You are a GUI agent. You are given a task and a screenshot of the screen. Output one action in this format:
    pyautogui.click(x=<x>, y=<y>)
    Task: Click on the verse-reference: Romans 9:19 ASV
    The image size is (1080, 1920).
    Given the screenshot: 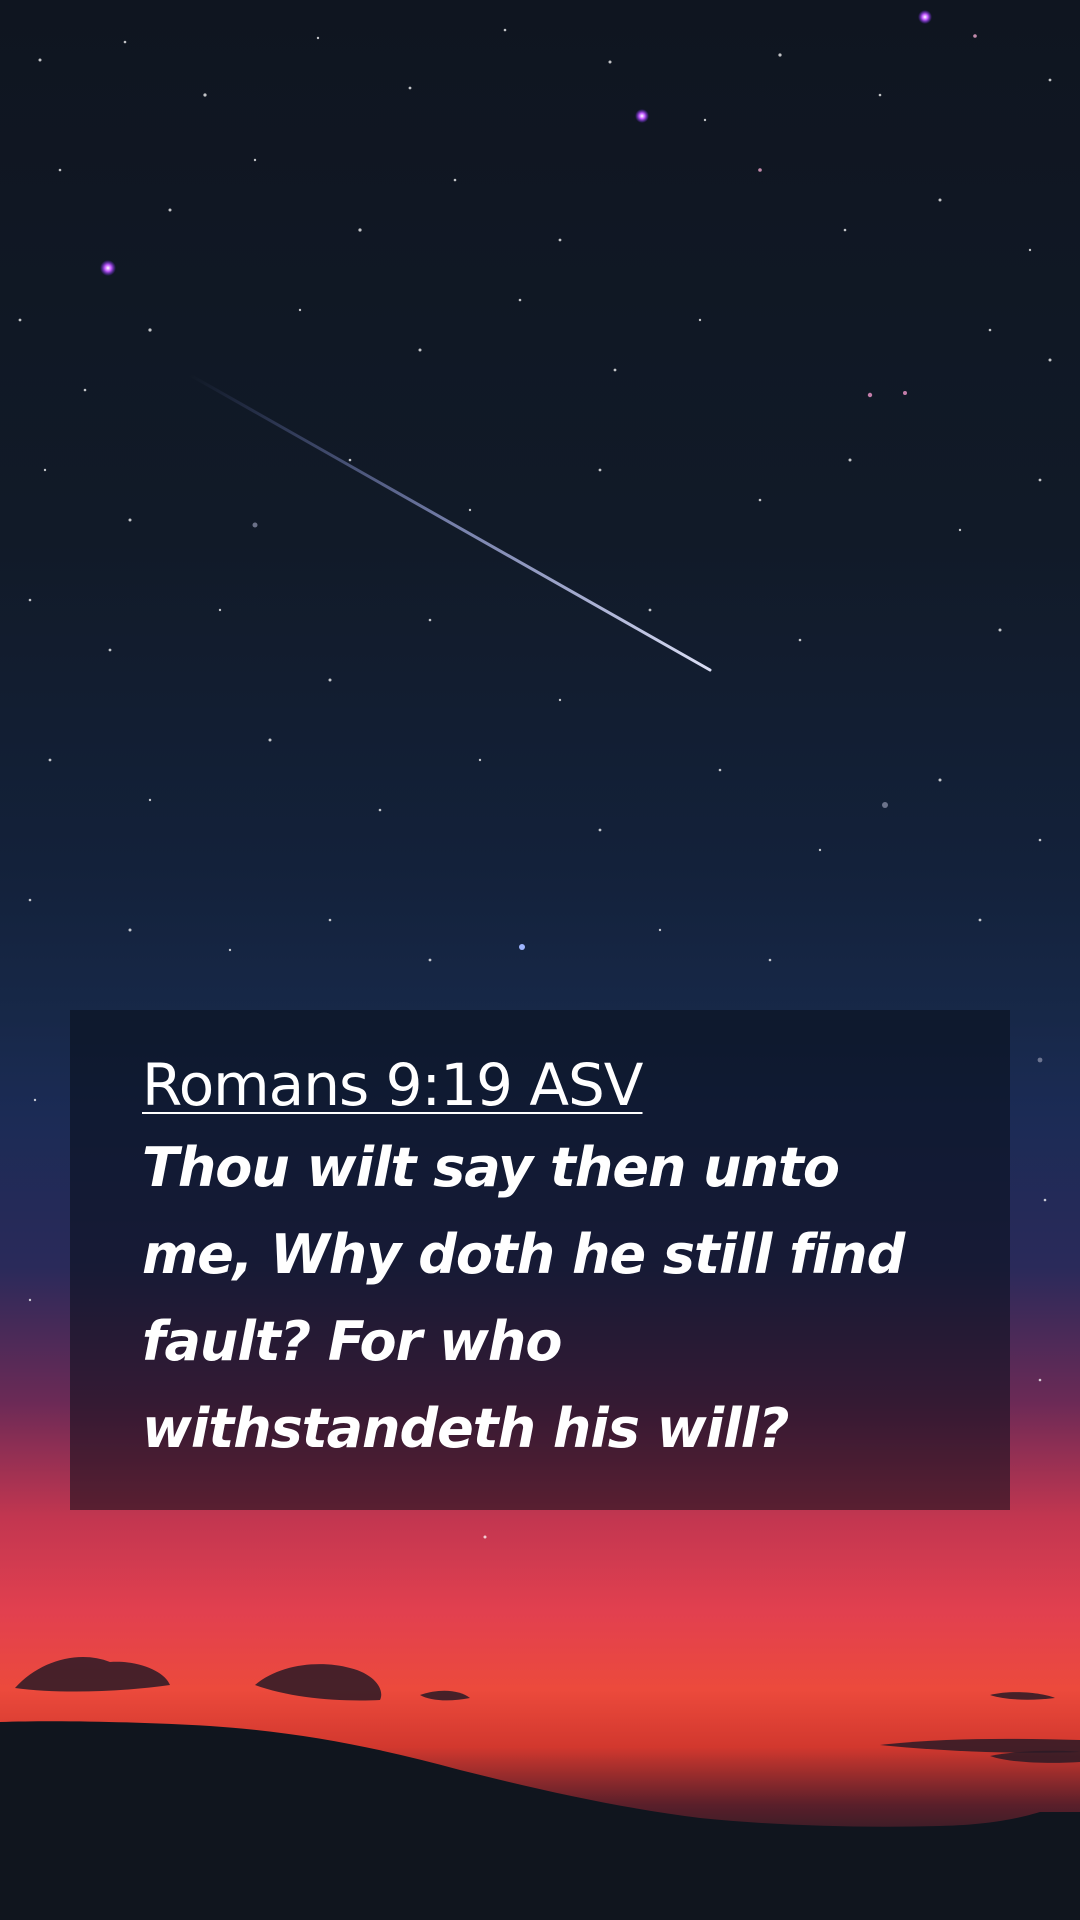 What is the action you would take?
    pyautogui.click(x=392, y=1085)
    